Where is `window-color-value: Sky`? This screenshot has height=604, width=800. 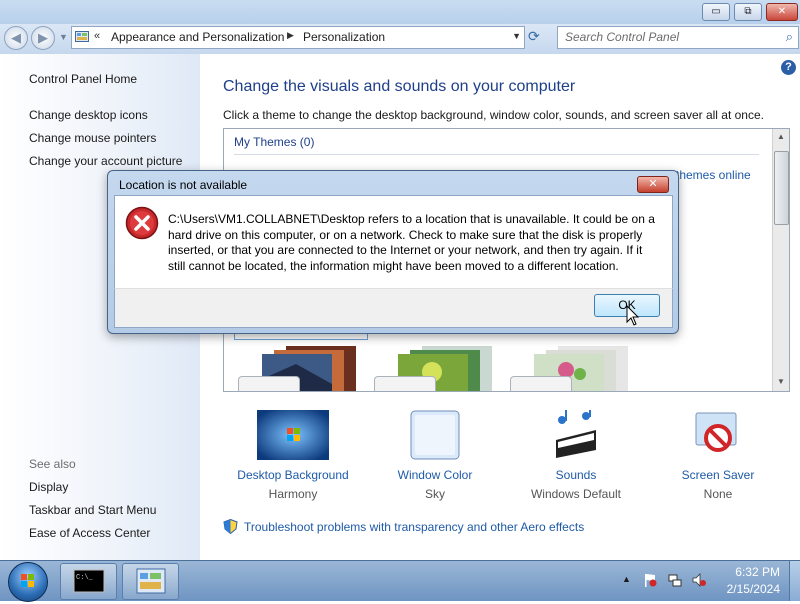
window-color-value: Sky is located at coordinates (434, 494).